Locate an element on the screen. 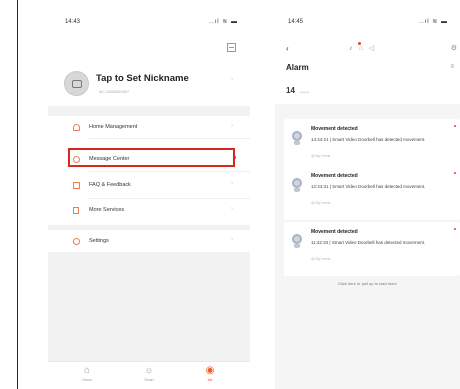 The width and height of the screenshot is (460, 389). tab-me: ◉ Me is located at coordinates (210, 377).